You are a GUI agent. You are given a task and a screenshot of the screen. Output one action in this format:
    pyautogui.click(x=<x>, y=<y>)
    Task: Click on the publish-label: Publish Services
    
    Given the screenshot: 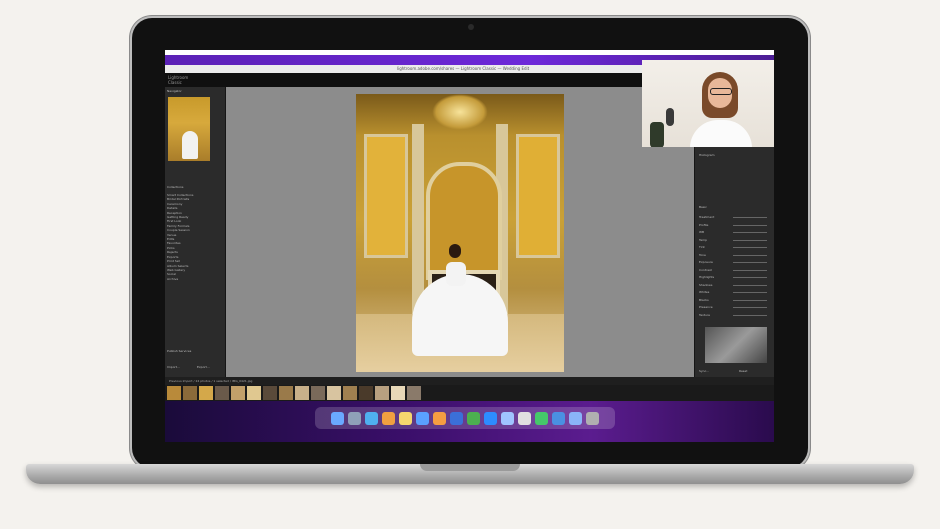 What is the action you would take?
    pyautogui.click(x=179, y=351)
    